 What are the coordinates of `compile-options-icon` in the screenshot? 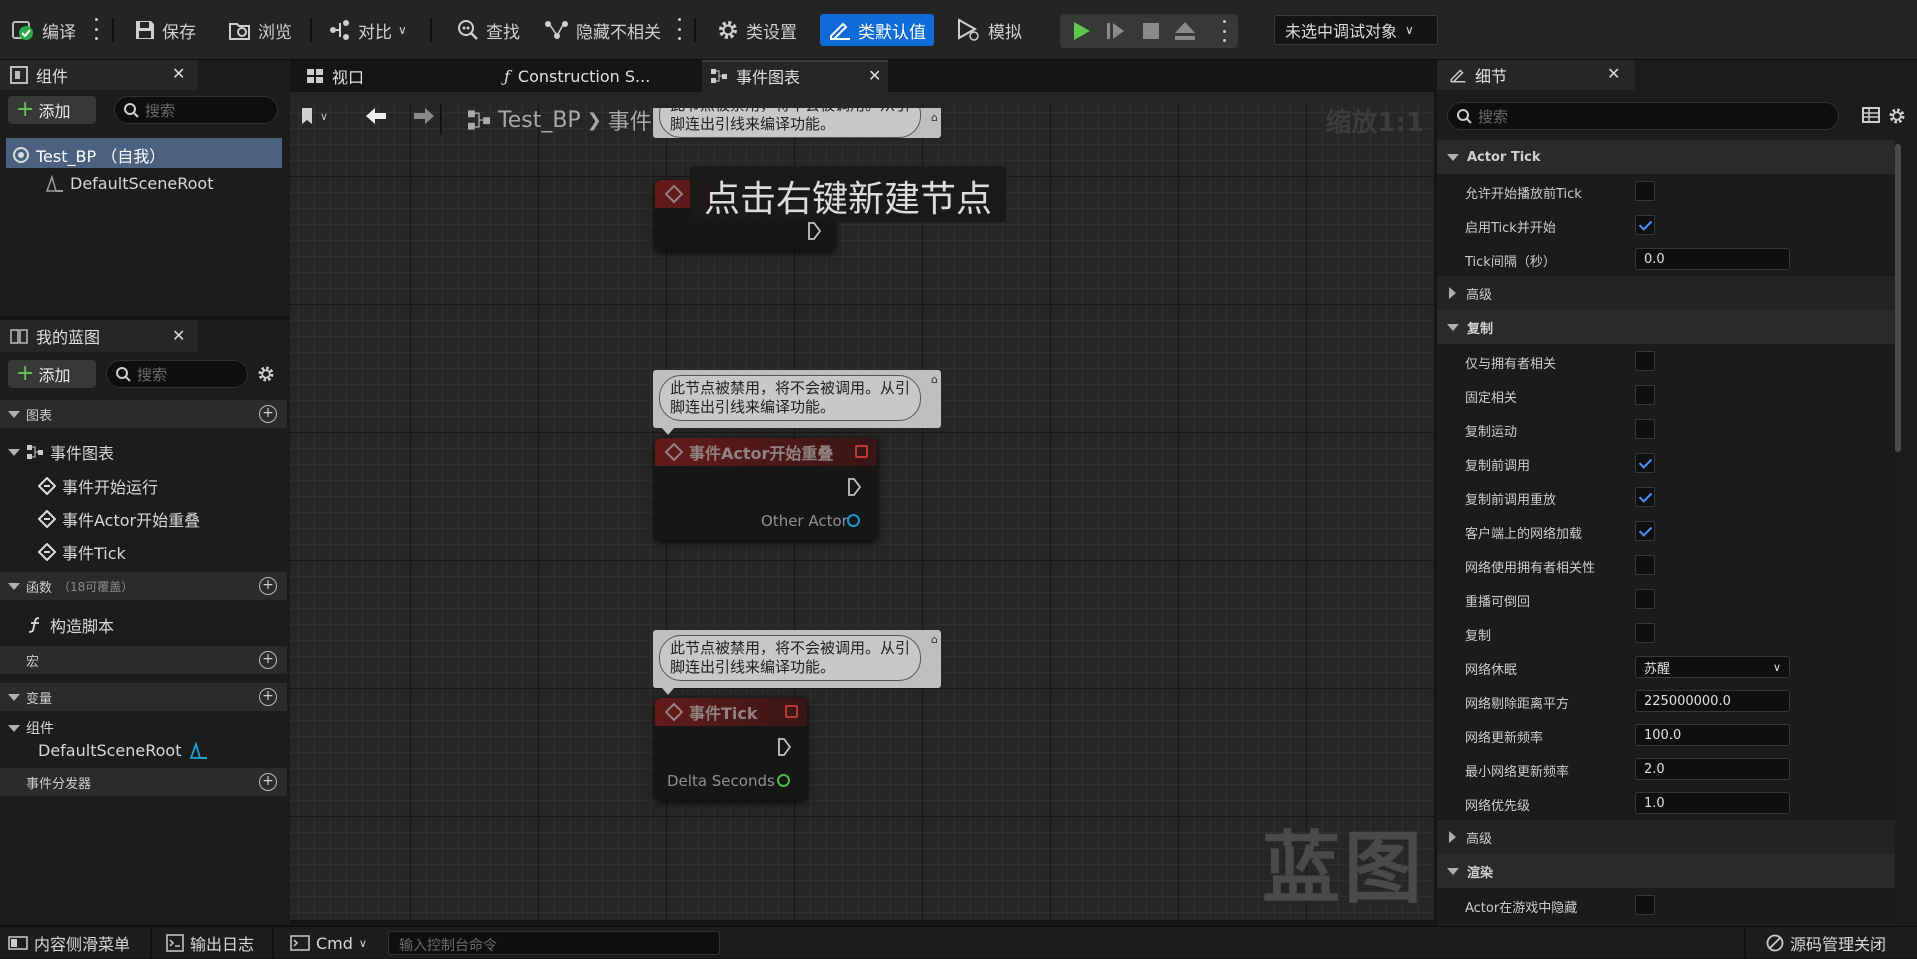 It's located at (96, 29).